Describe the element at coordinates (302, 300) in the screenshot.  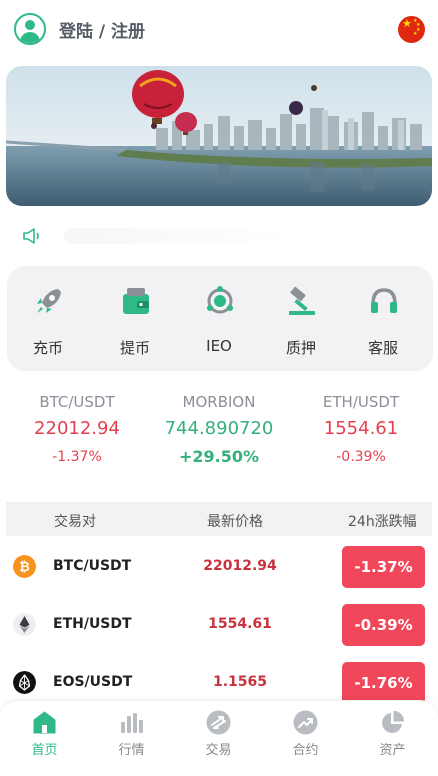
I see `gavel-icon` at that location.